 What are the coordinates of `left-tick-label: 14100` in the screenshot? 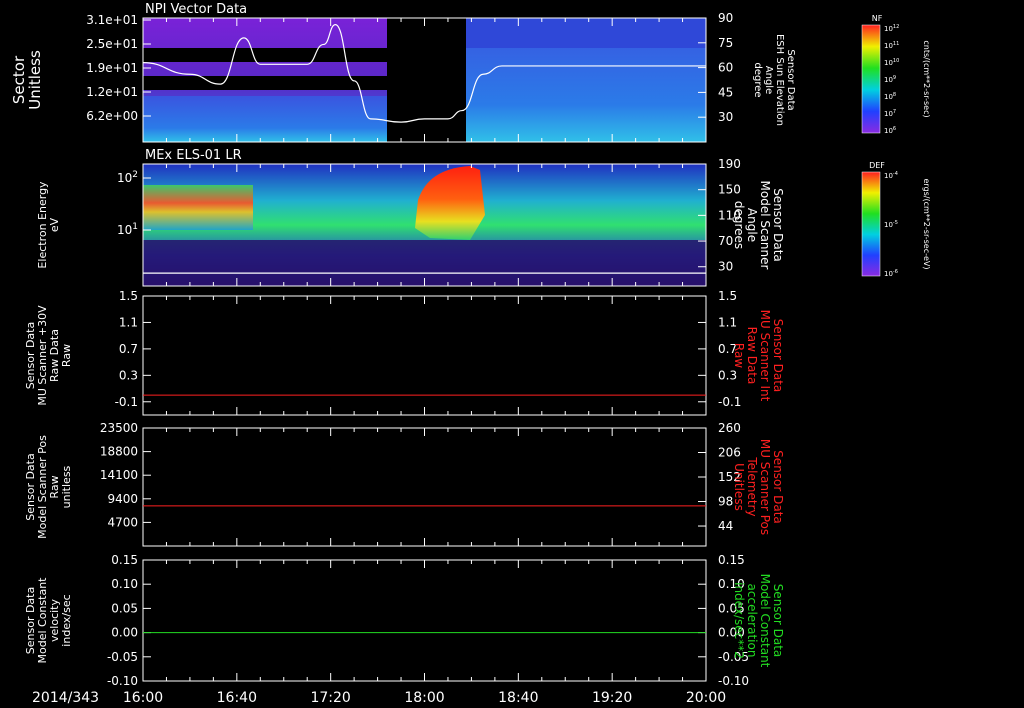 It's located at (119, 475).